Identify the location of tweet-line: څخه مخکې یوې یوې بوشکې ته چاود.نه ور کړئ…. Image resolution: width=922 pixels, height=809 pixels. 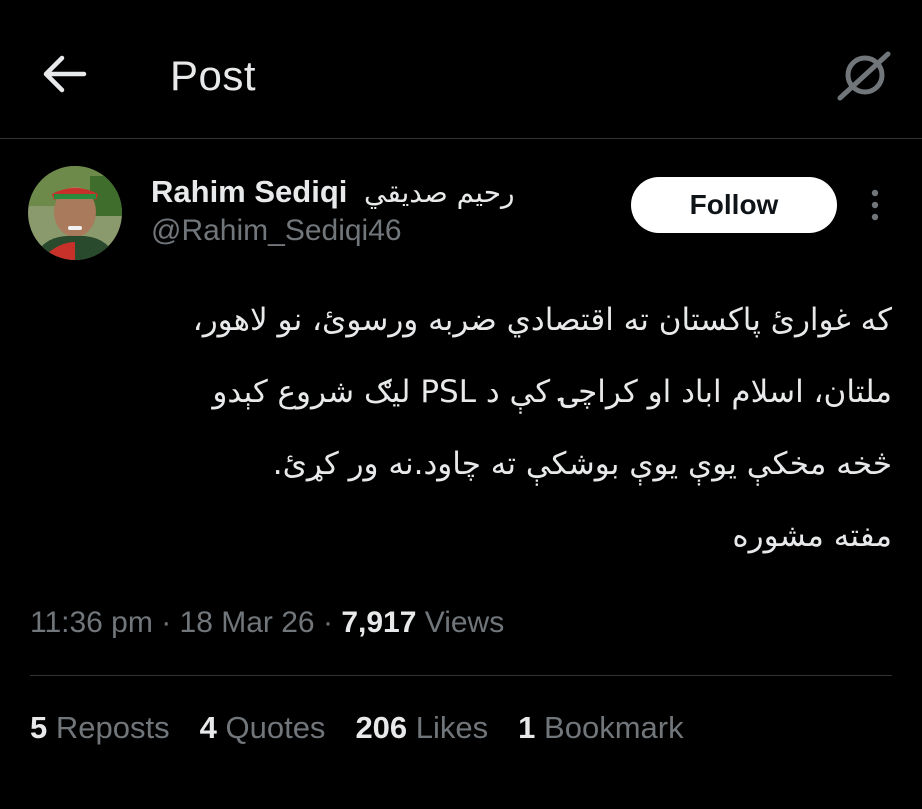
(582, 464).